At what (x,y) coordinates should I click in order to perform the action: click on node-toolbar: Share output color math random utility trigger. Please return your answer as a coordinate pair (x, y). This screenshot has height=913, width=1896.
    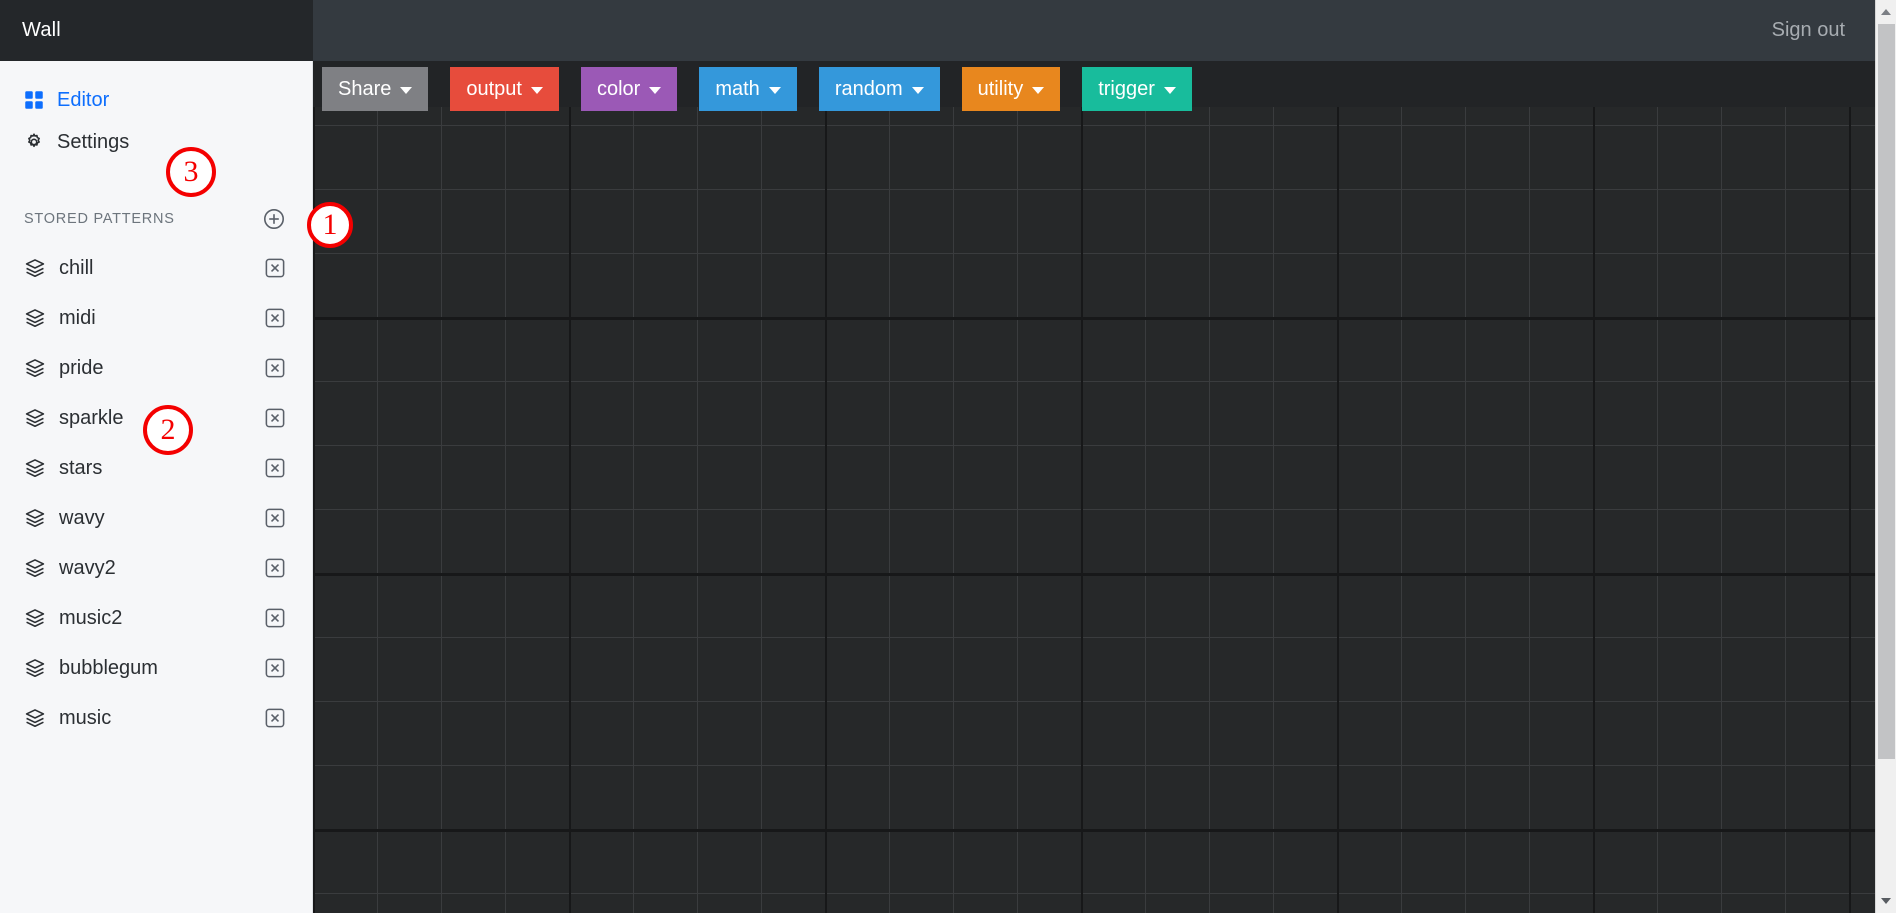
    Looking at the image, I should click on (1094, 91).